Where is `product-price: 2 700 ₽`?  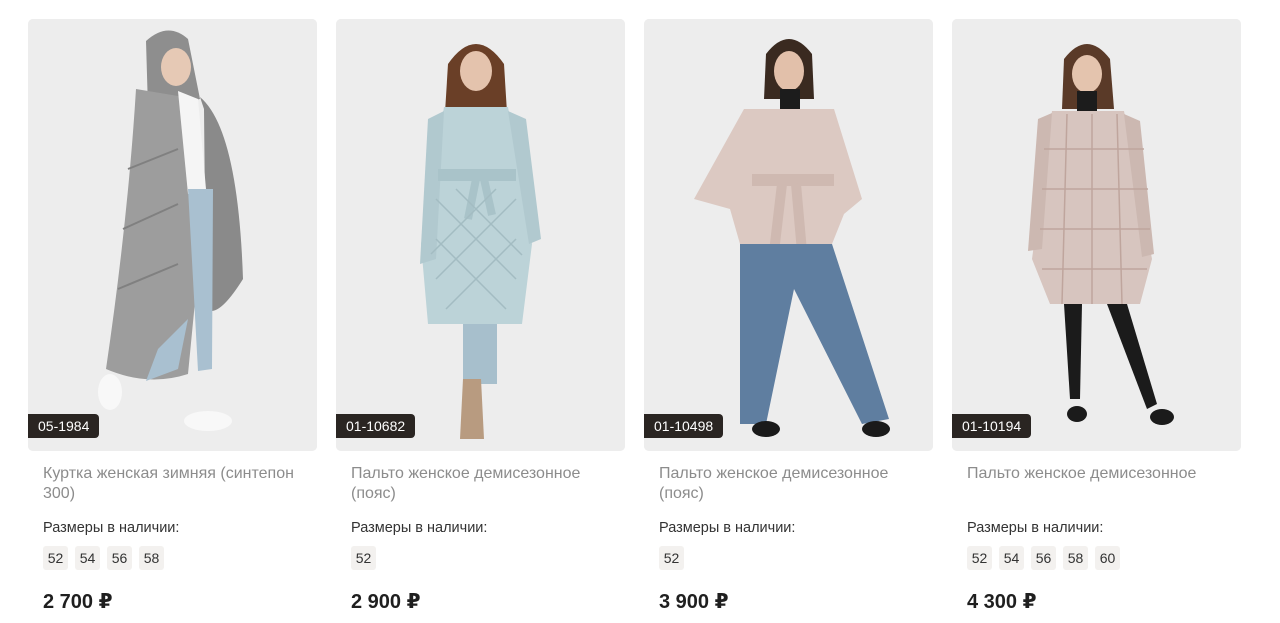 product-price: 2 700 ₽ is located at coordinates (78, 602).